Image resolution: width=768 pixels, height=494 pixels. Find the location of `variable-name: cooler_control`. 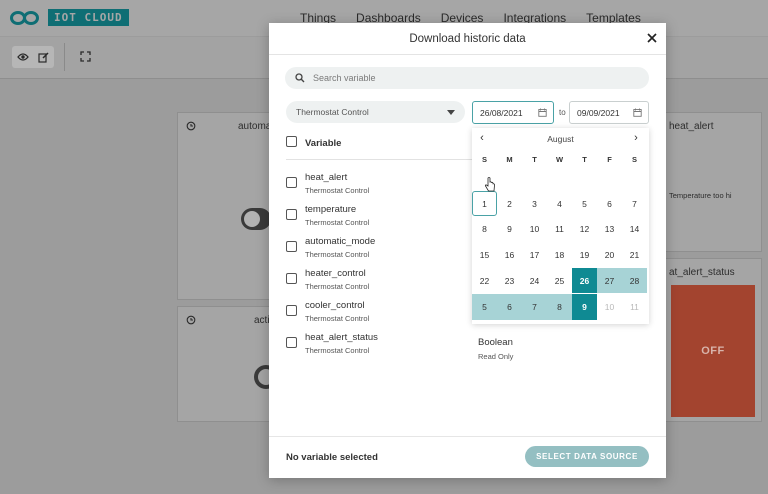

variable-name: cooler_control is located at coordinates (335, 305).